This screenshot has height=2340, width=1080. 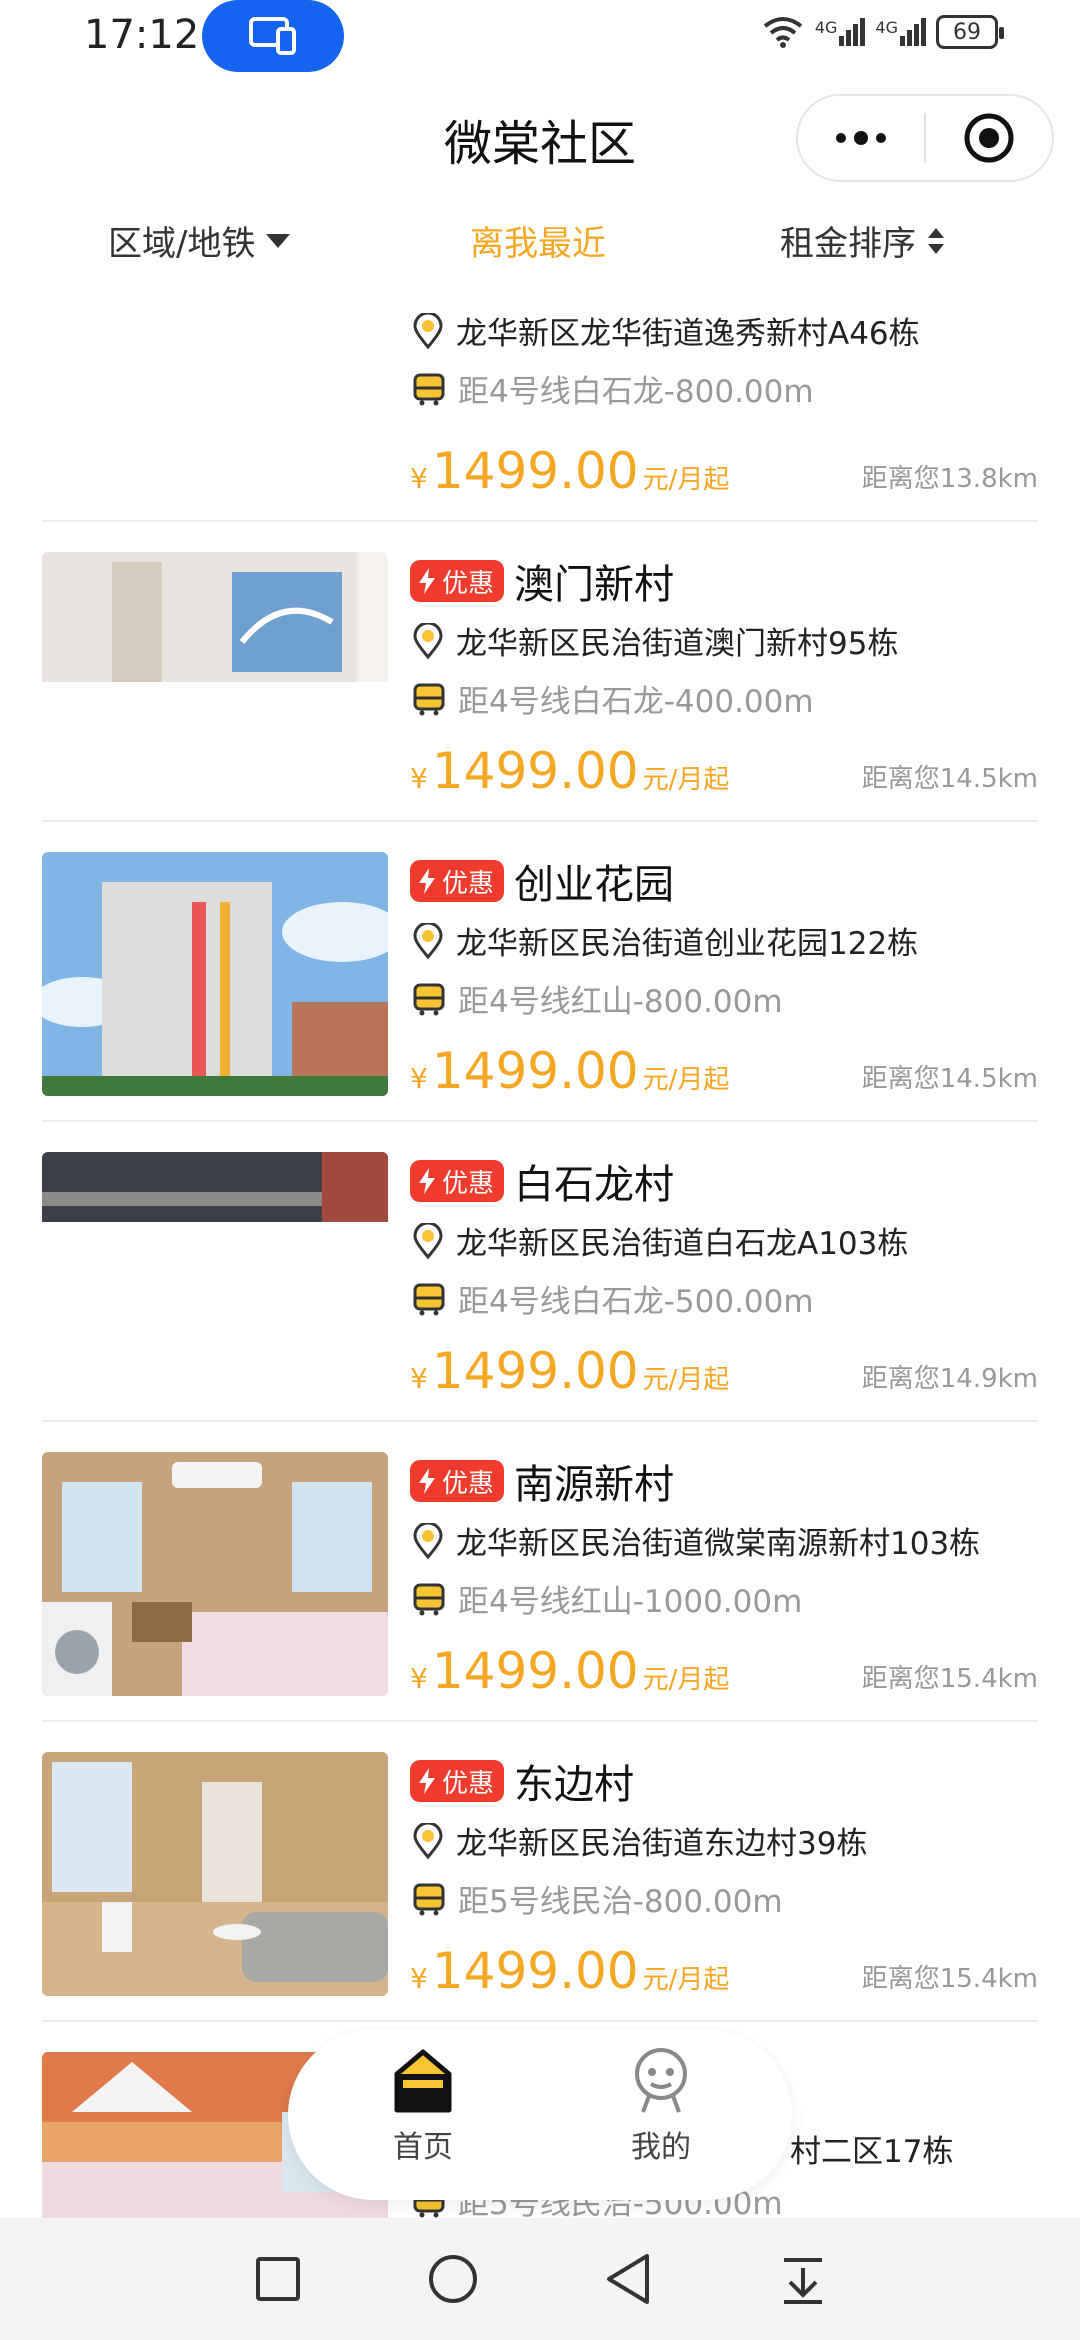 What do you see at coordinates (423, 2081) in the screenshot?
I see `home-icon` at bounding box center [423, 2081].